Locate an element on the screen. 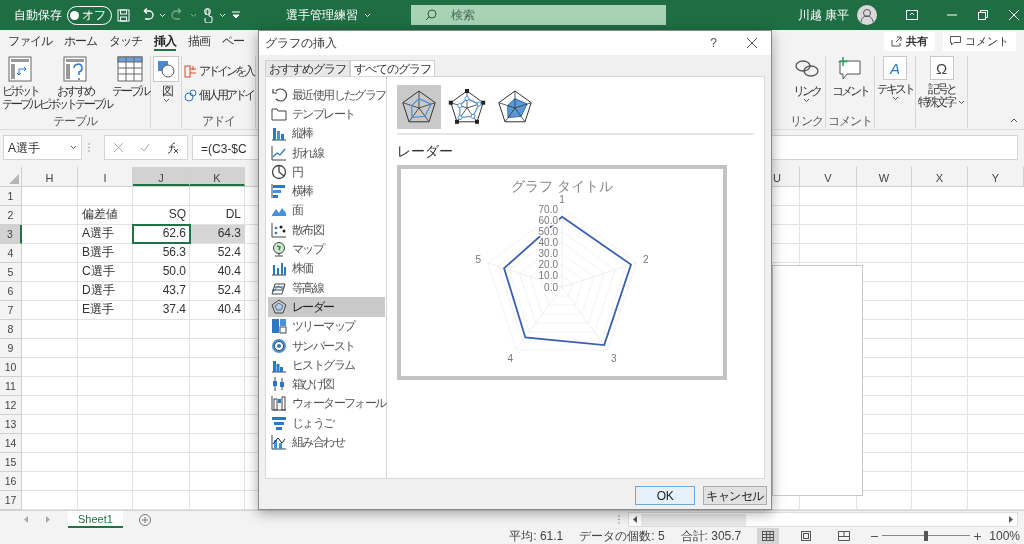  axis-label: 5 is located at coordinates (478, 260).